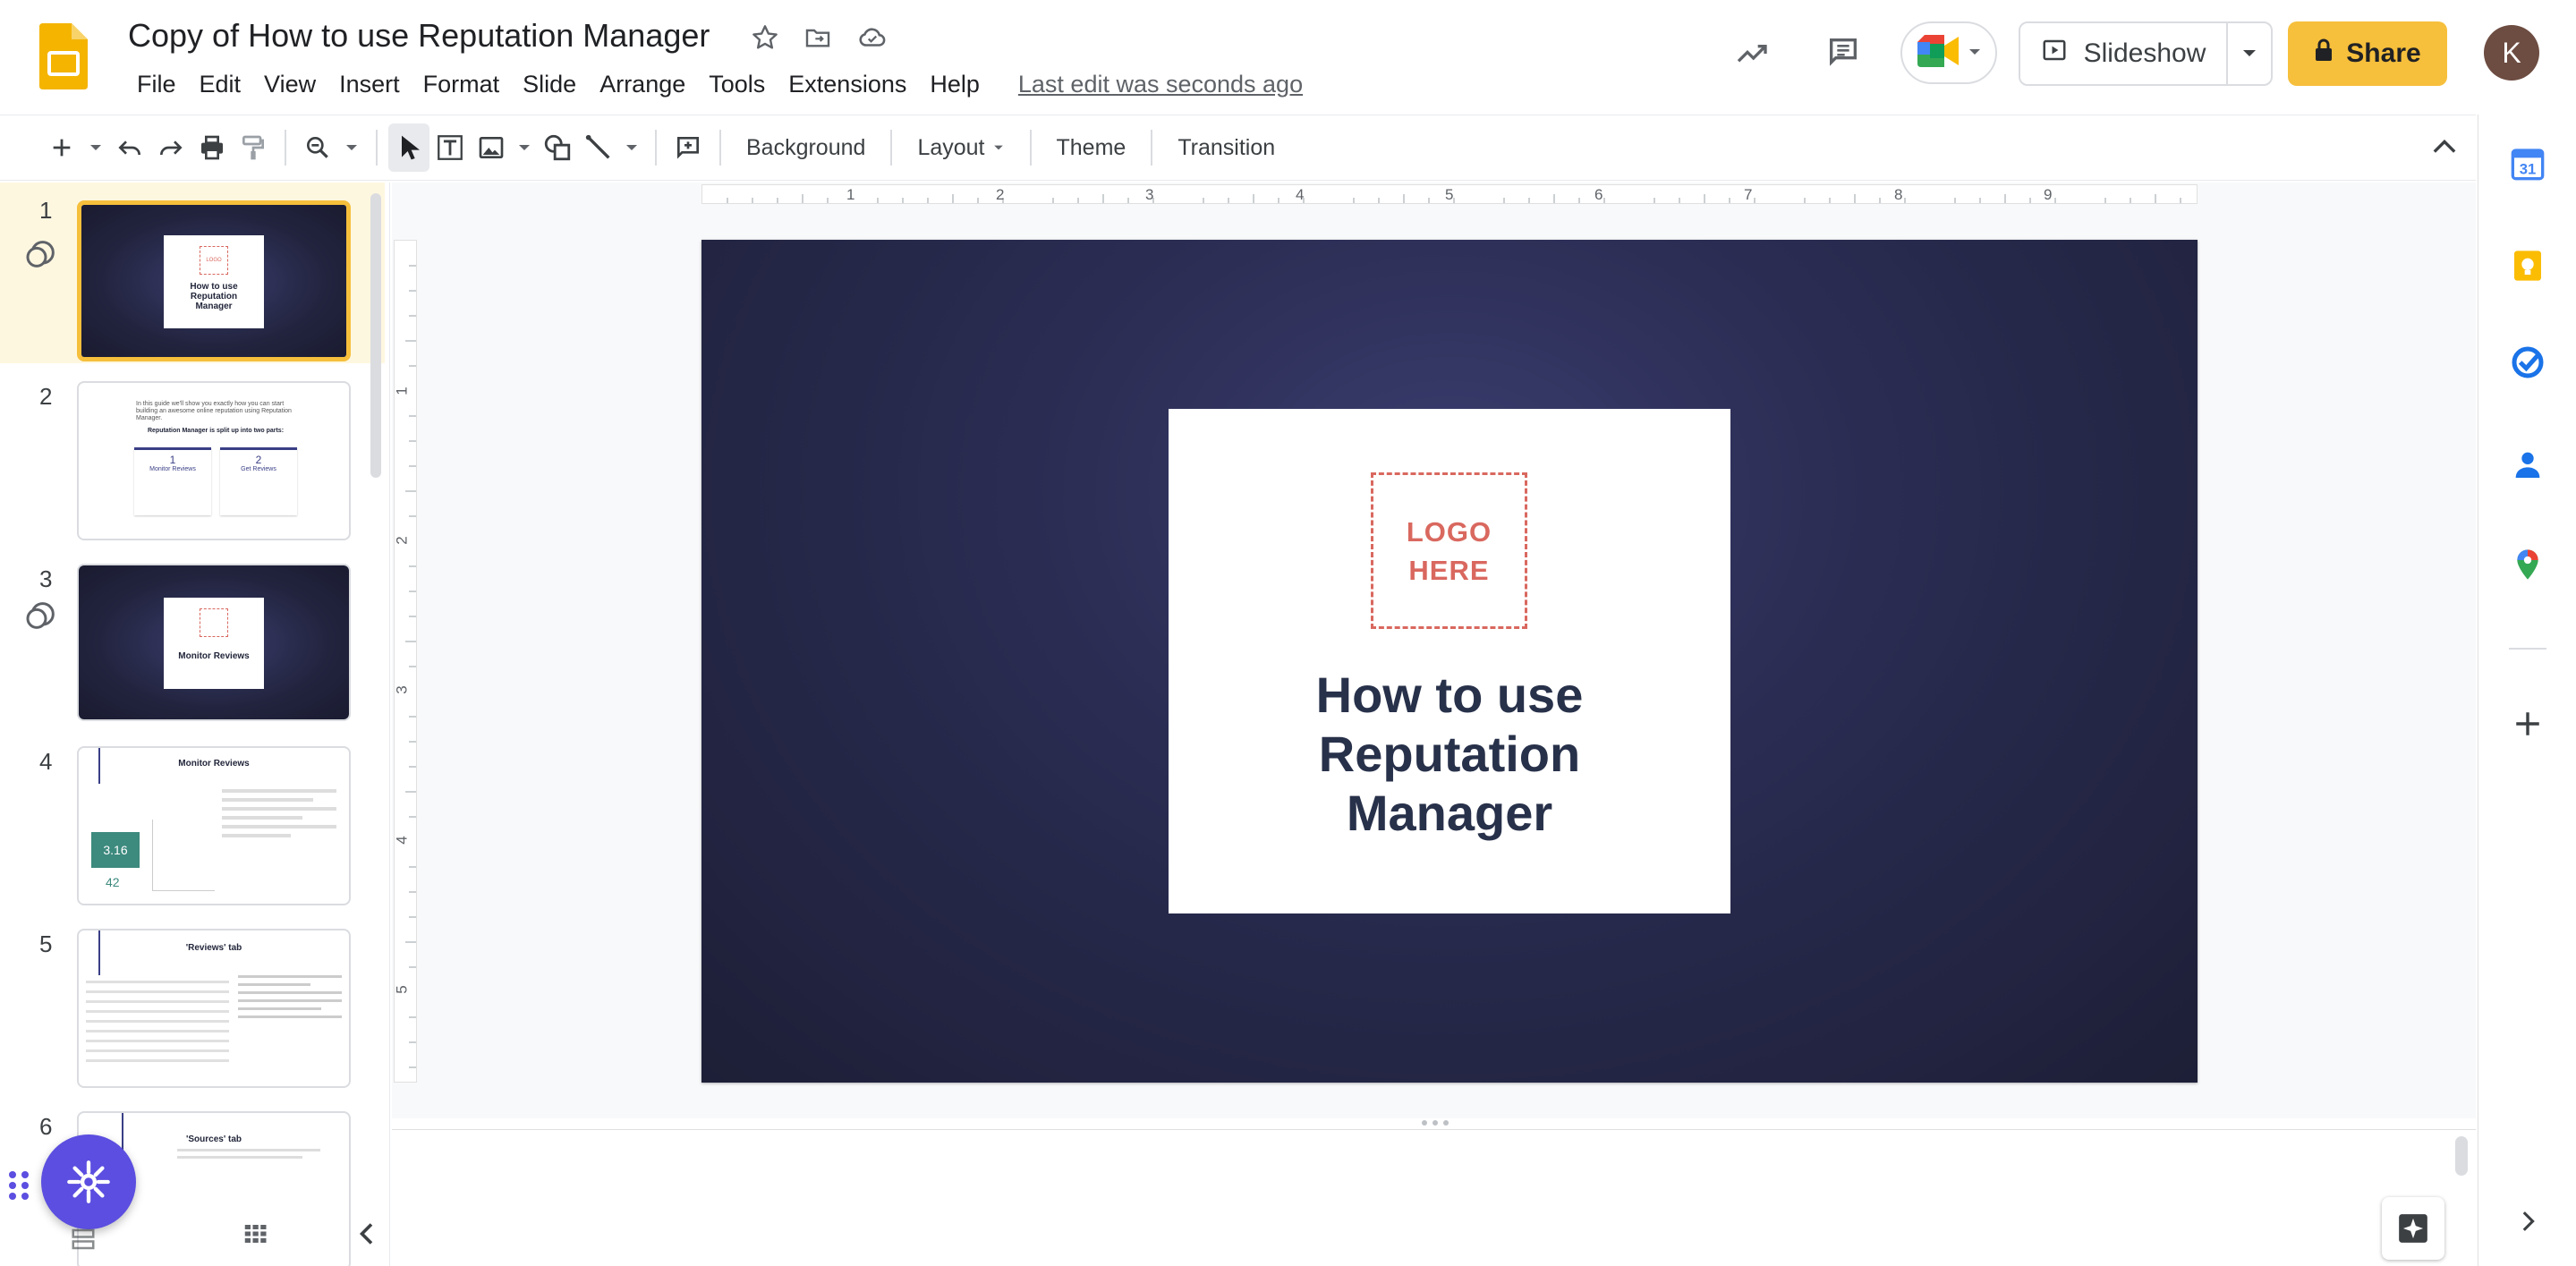  What do you see at coordinates (1449, 754) in the screenshot?
I see `slide-title: How to use Reputation Manager` at bounding box center [1449, 754].